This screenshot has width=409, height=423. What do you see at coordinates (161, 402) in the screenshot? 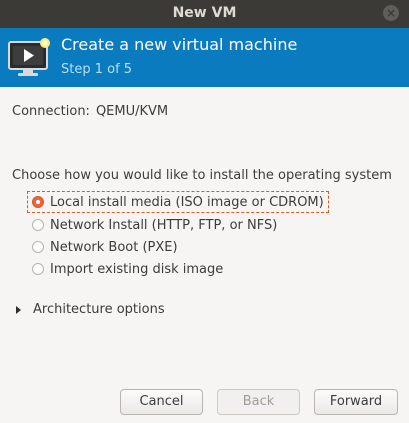
I see `cancel-button: Cancel` at bounding box center [161, 402].